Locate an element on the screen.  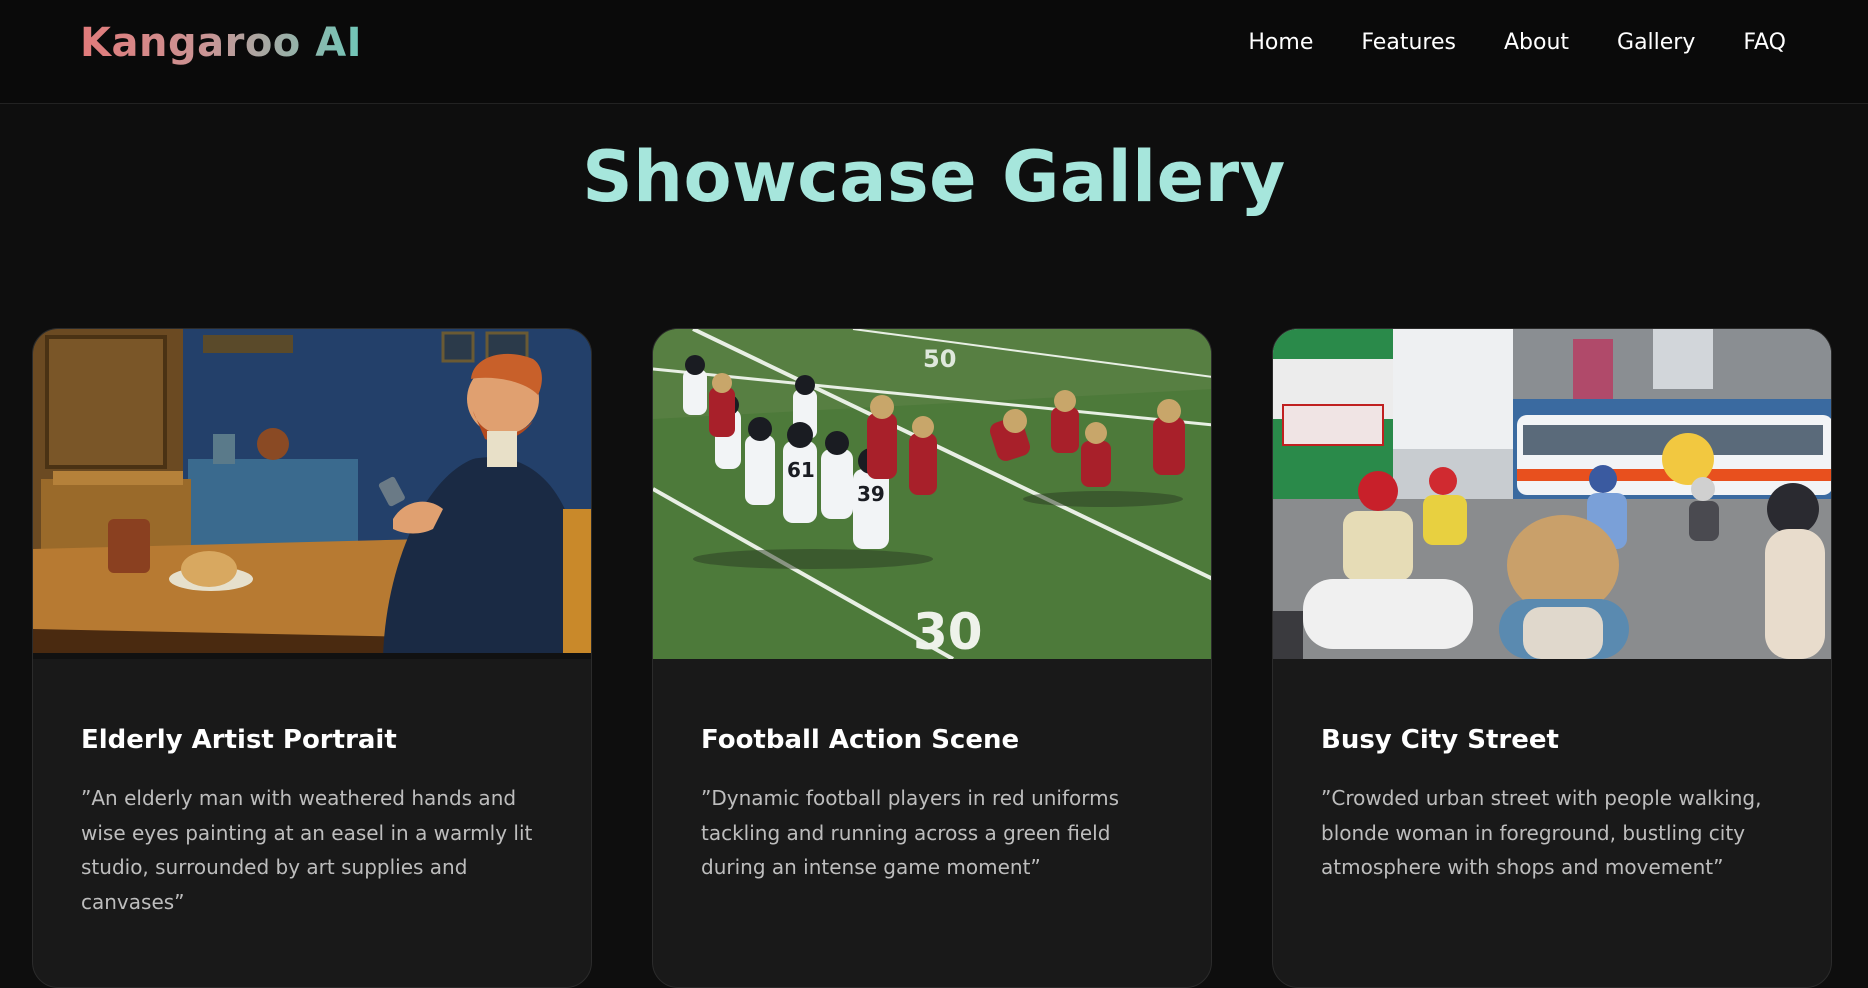
svg-text: 39 is located at coordinates (871, 494).